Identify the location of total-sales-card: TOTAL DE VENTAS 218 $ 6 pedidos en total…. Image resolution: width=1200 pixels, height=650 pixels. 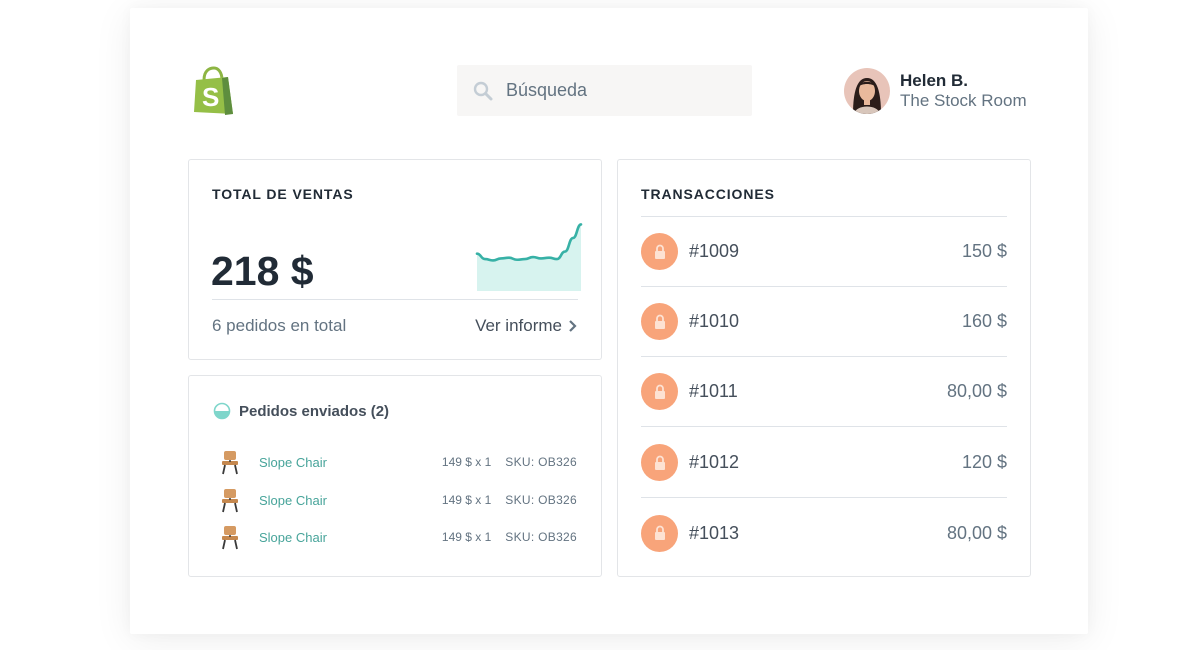
(395, 259).